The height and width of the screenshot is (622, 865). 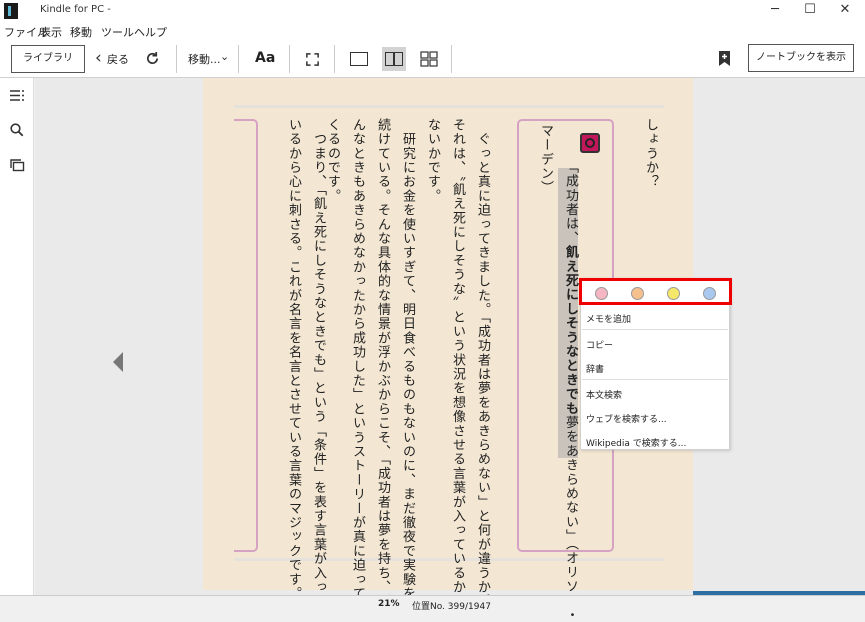 I want to click on menu-view: 表示, so click(x=51, y=32).